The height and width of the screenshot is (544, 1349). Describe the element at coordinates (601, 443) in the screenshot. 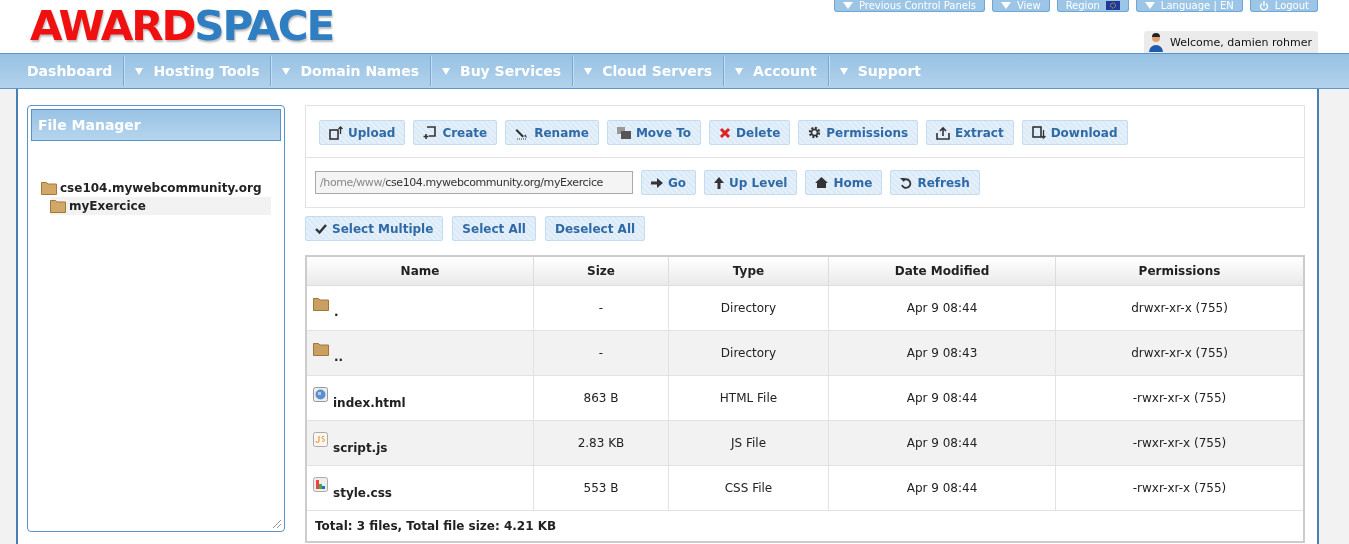

I see `table-cell: 2.83 KB` at that location.